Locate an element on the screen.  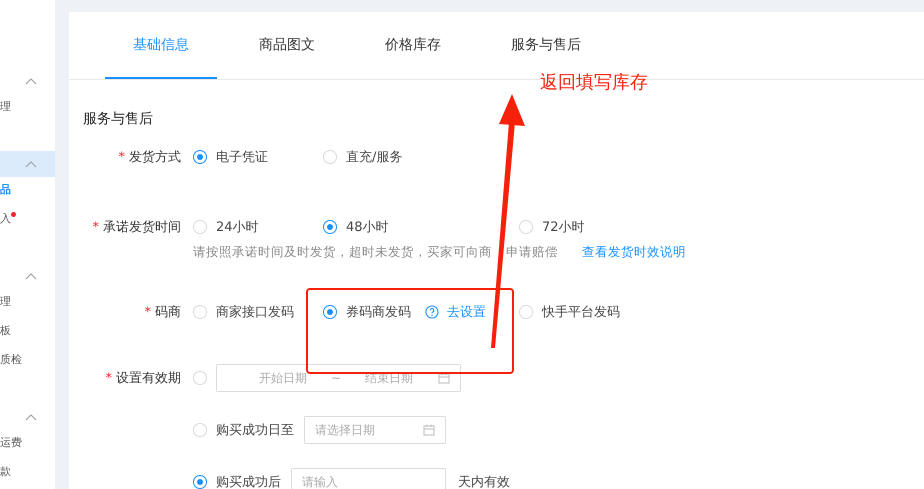
sidebar-item: 板 is located at coordinates (5, 330).